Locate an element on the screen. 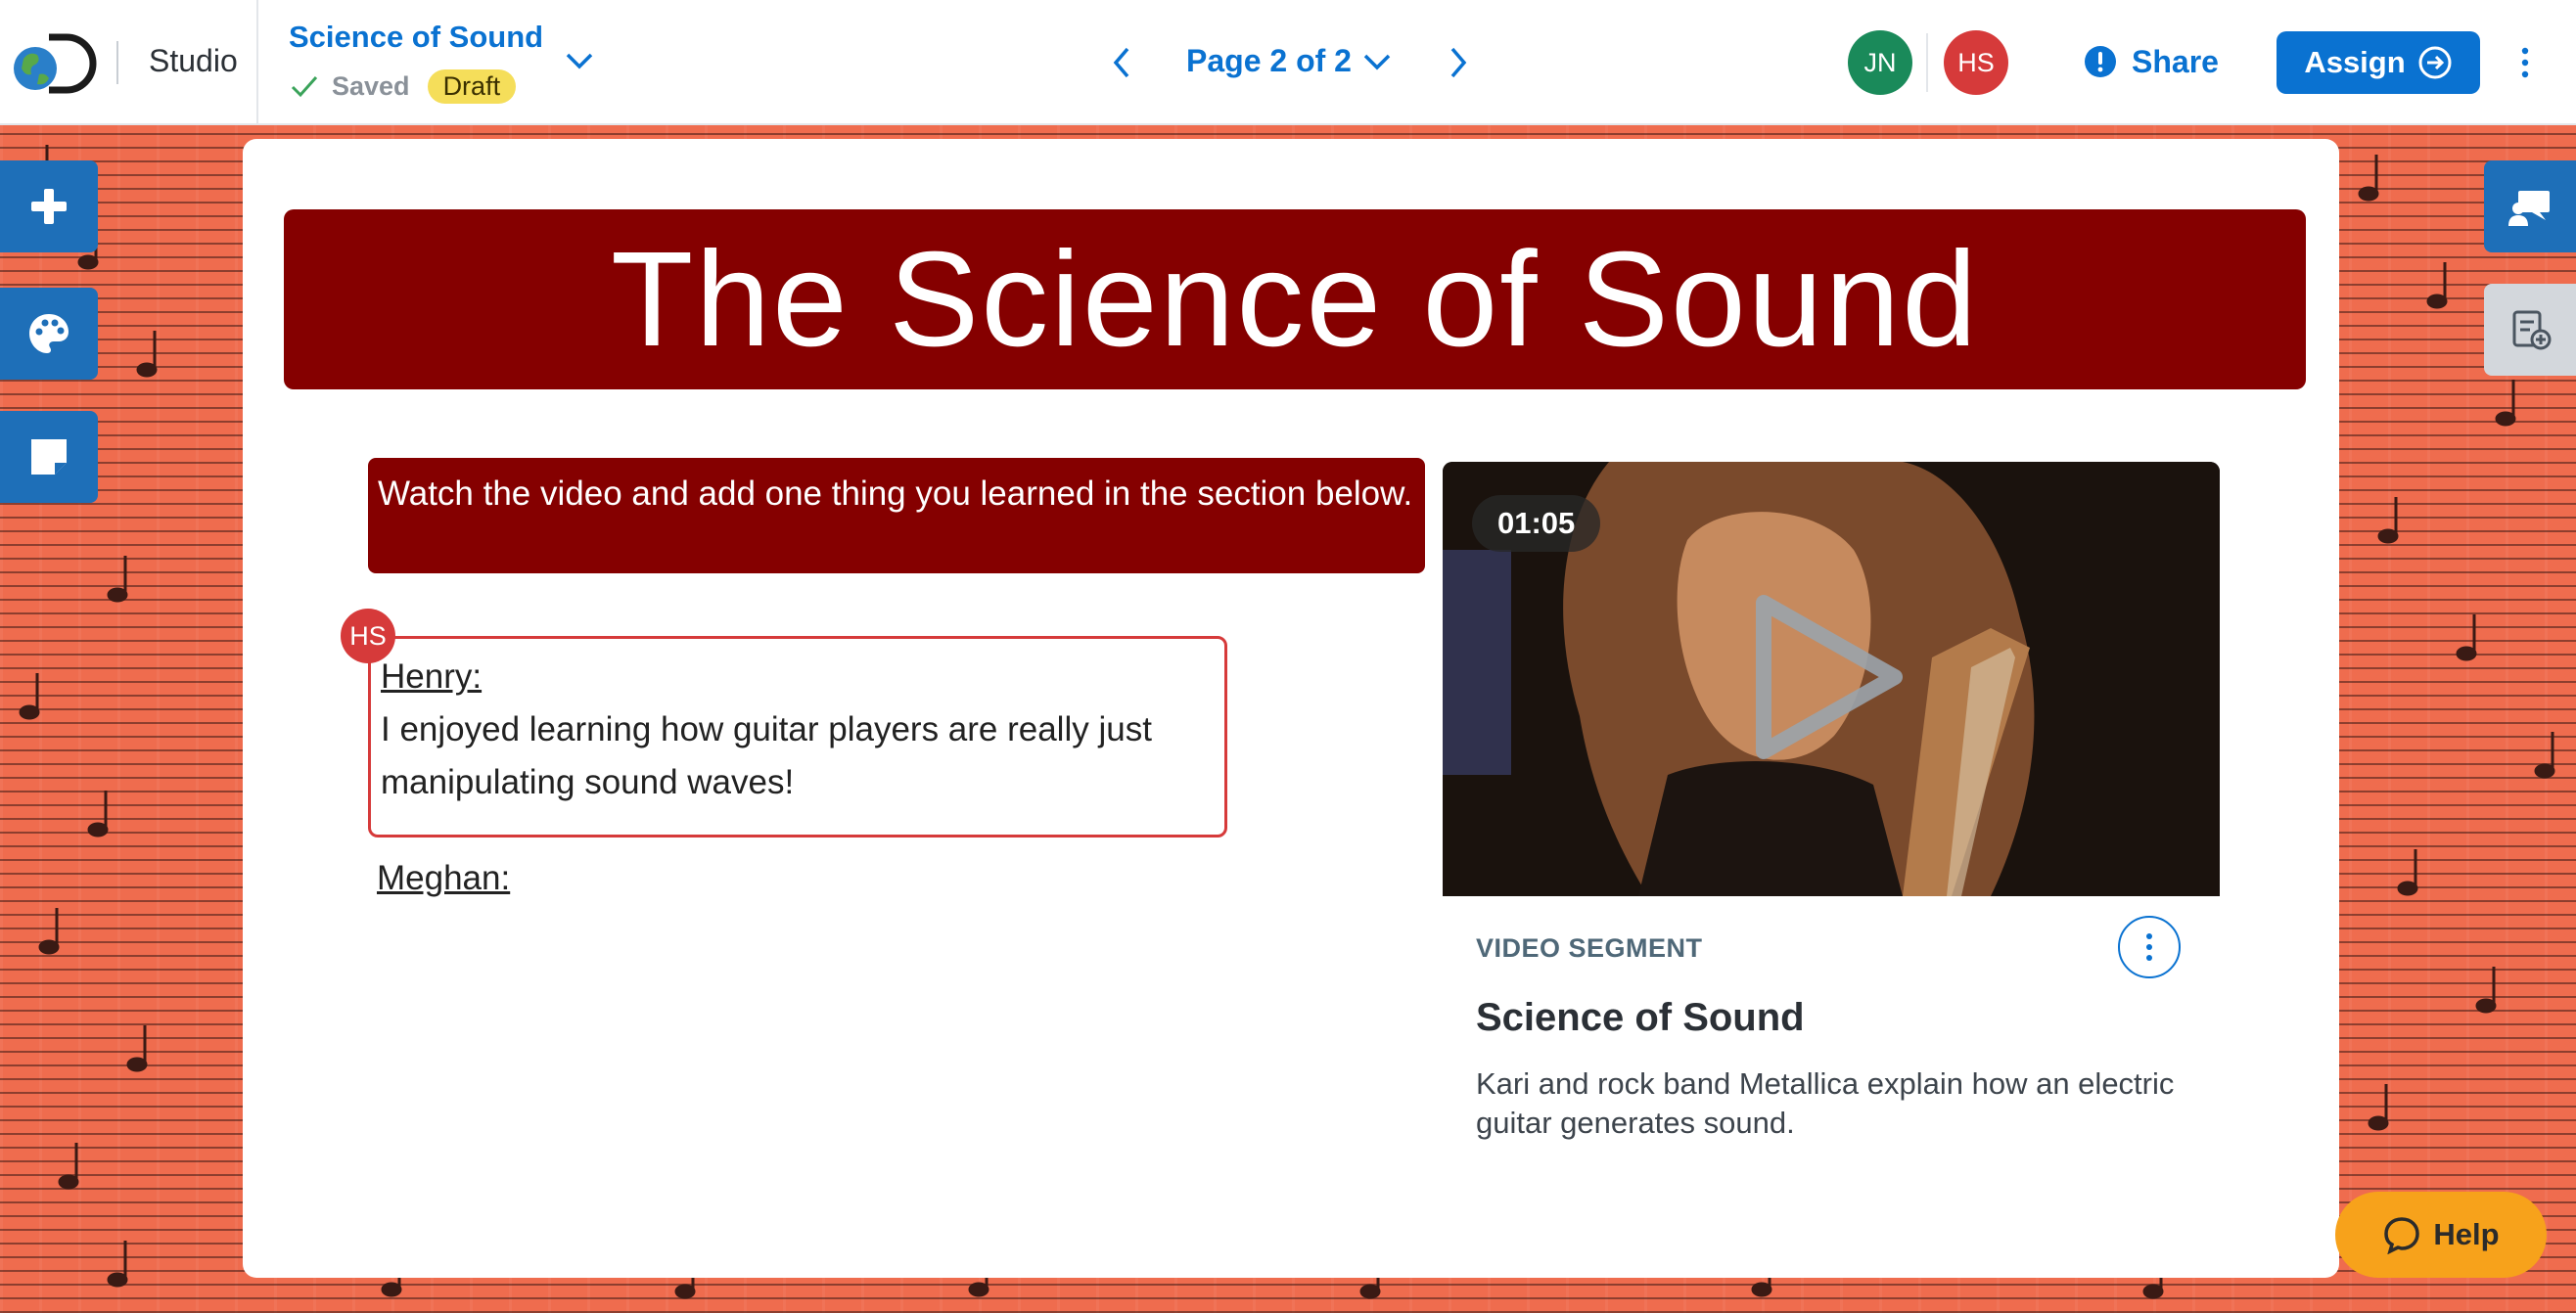 This screenshot has height=1313, width=2576. arrow-right-circle-icon is located at coordinates (2435, 62).